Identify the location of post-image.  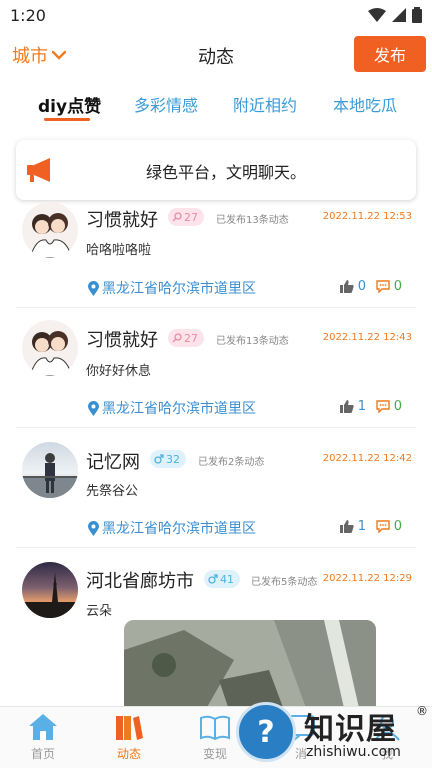
(250, 663).